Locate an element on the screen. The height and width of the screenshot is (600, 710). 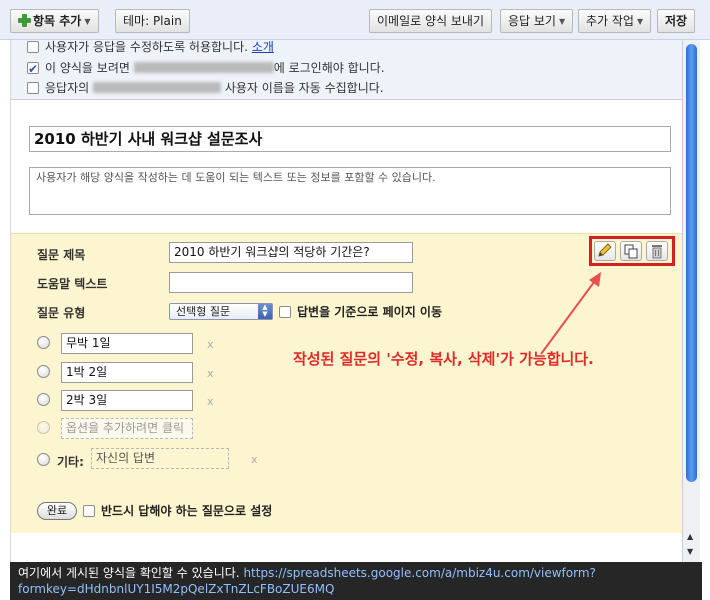
scroll-down-arrow-icon: ▼ is located at coordinates (690, 551).